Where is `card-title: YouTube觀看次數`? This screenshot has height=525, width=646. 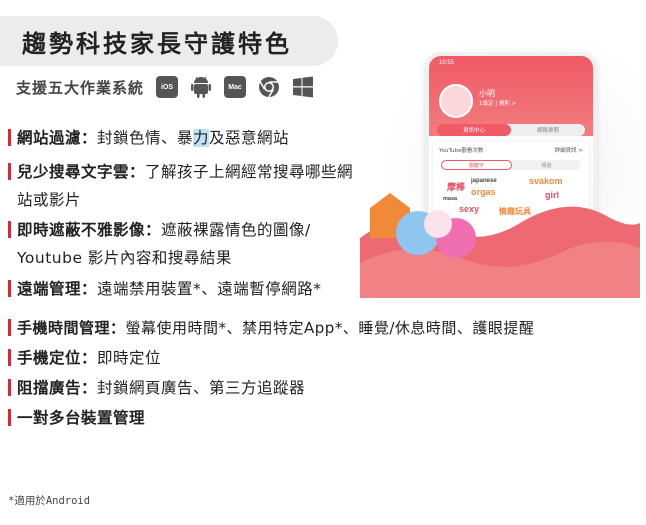
card-title: YouTube觀看次數 is located at coordinates (461, 151).